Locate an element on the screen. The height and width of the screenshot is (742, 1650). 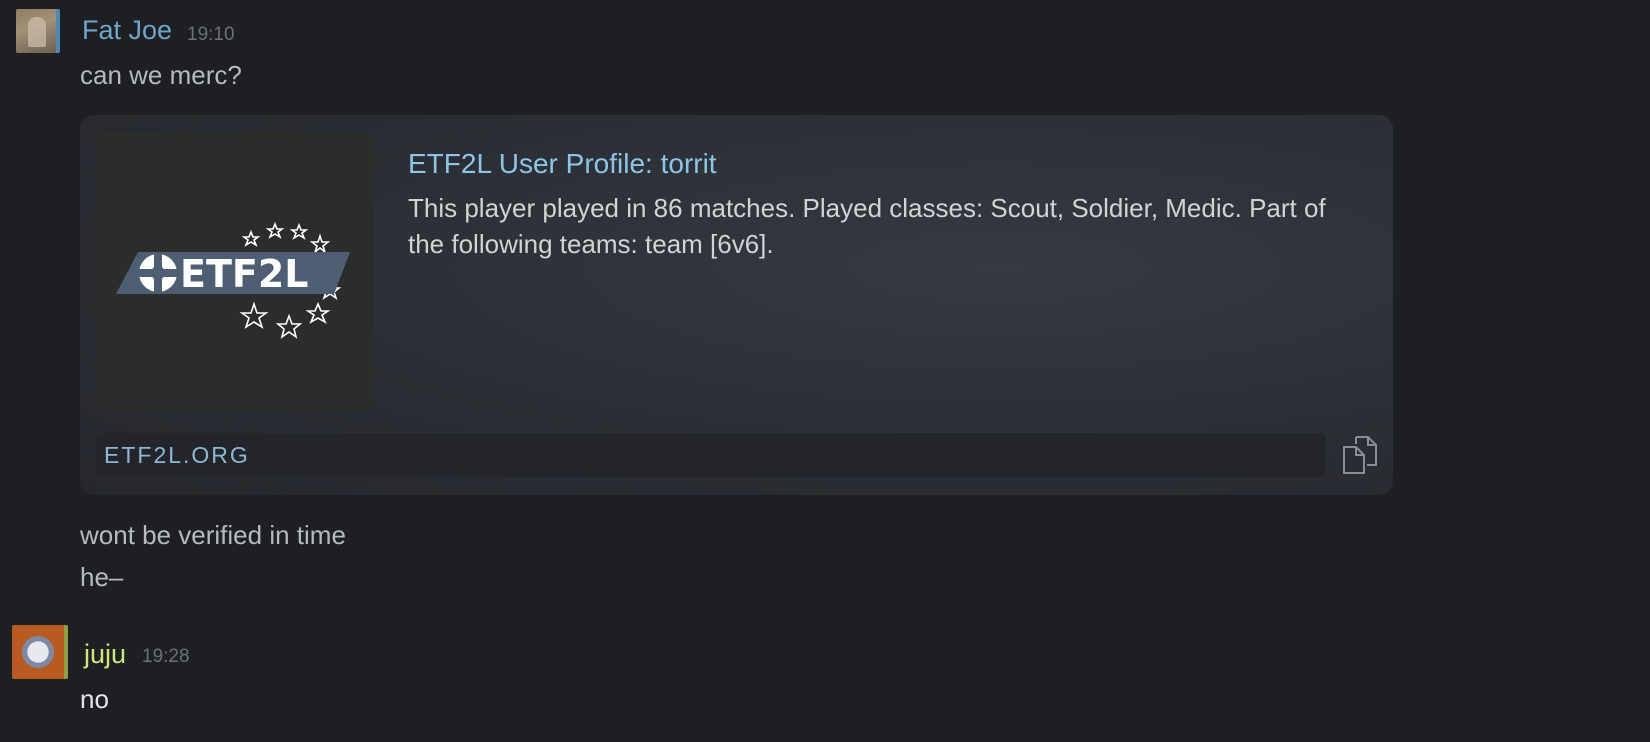
etf2l-logo: ETF2L is located at coordinates (233, 280).